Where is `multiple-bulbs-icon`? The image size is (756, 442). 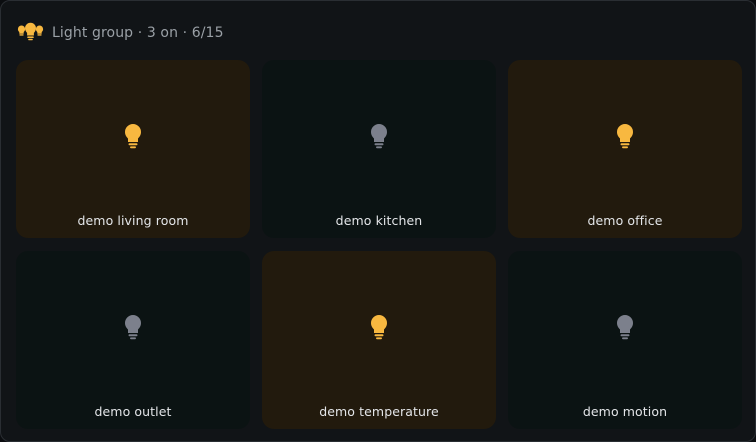
multiple-bulbs-icon is located at coordinates (30, 33).